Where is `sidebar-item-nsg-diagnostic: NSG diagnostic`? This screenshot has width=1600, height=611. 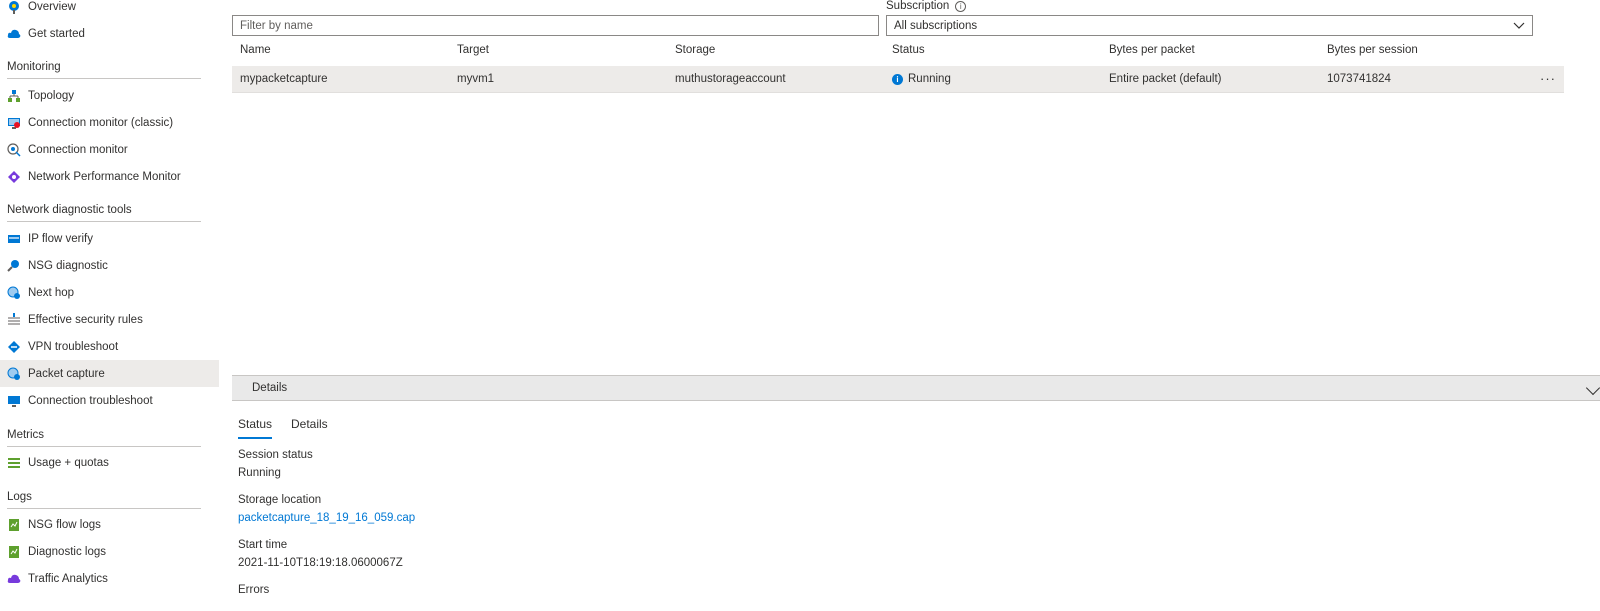 sidebar-item-nsg-diagnostic: NSG diagnostic is located at coordinates (109, 265).